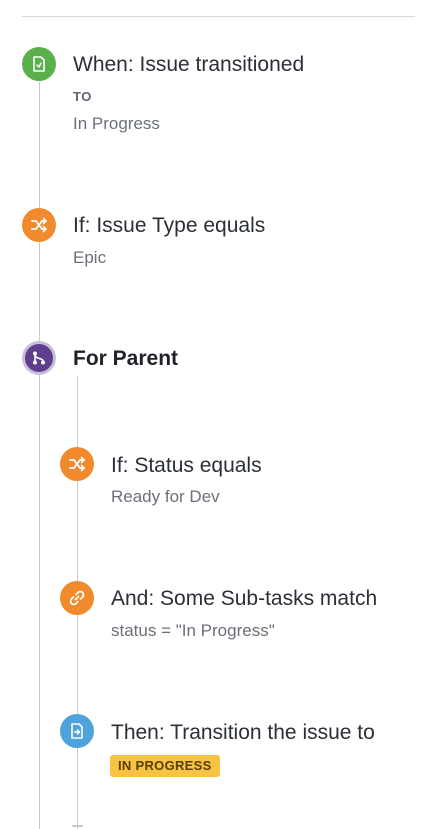 This screenshot has height=829, width=436. Describe the element at coordinates (218, 16) in the screenshot. I see `top-divider` at that location.